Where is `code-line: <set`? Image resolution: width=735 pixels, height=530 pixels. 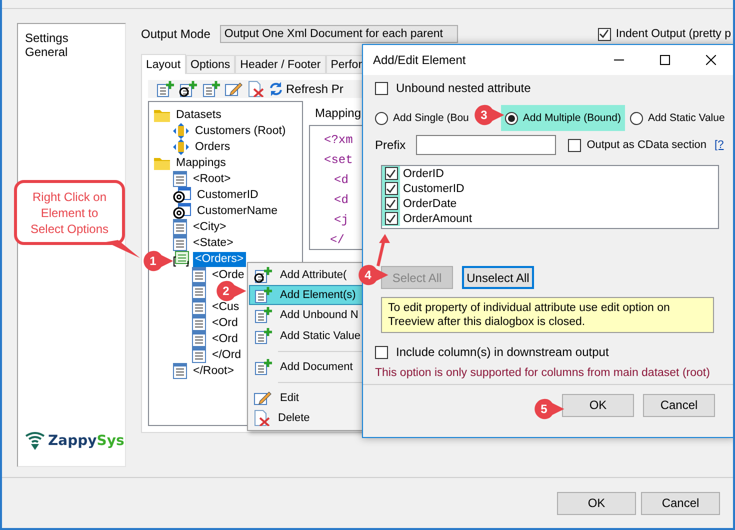 code-line: <set is located at coordinates (339, 160).